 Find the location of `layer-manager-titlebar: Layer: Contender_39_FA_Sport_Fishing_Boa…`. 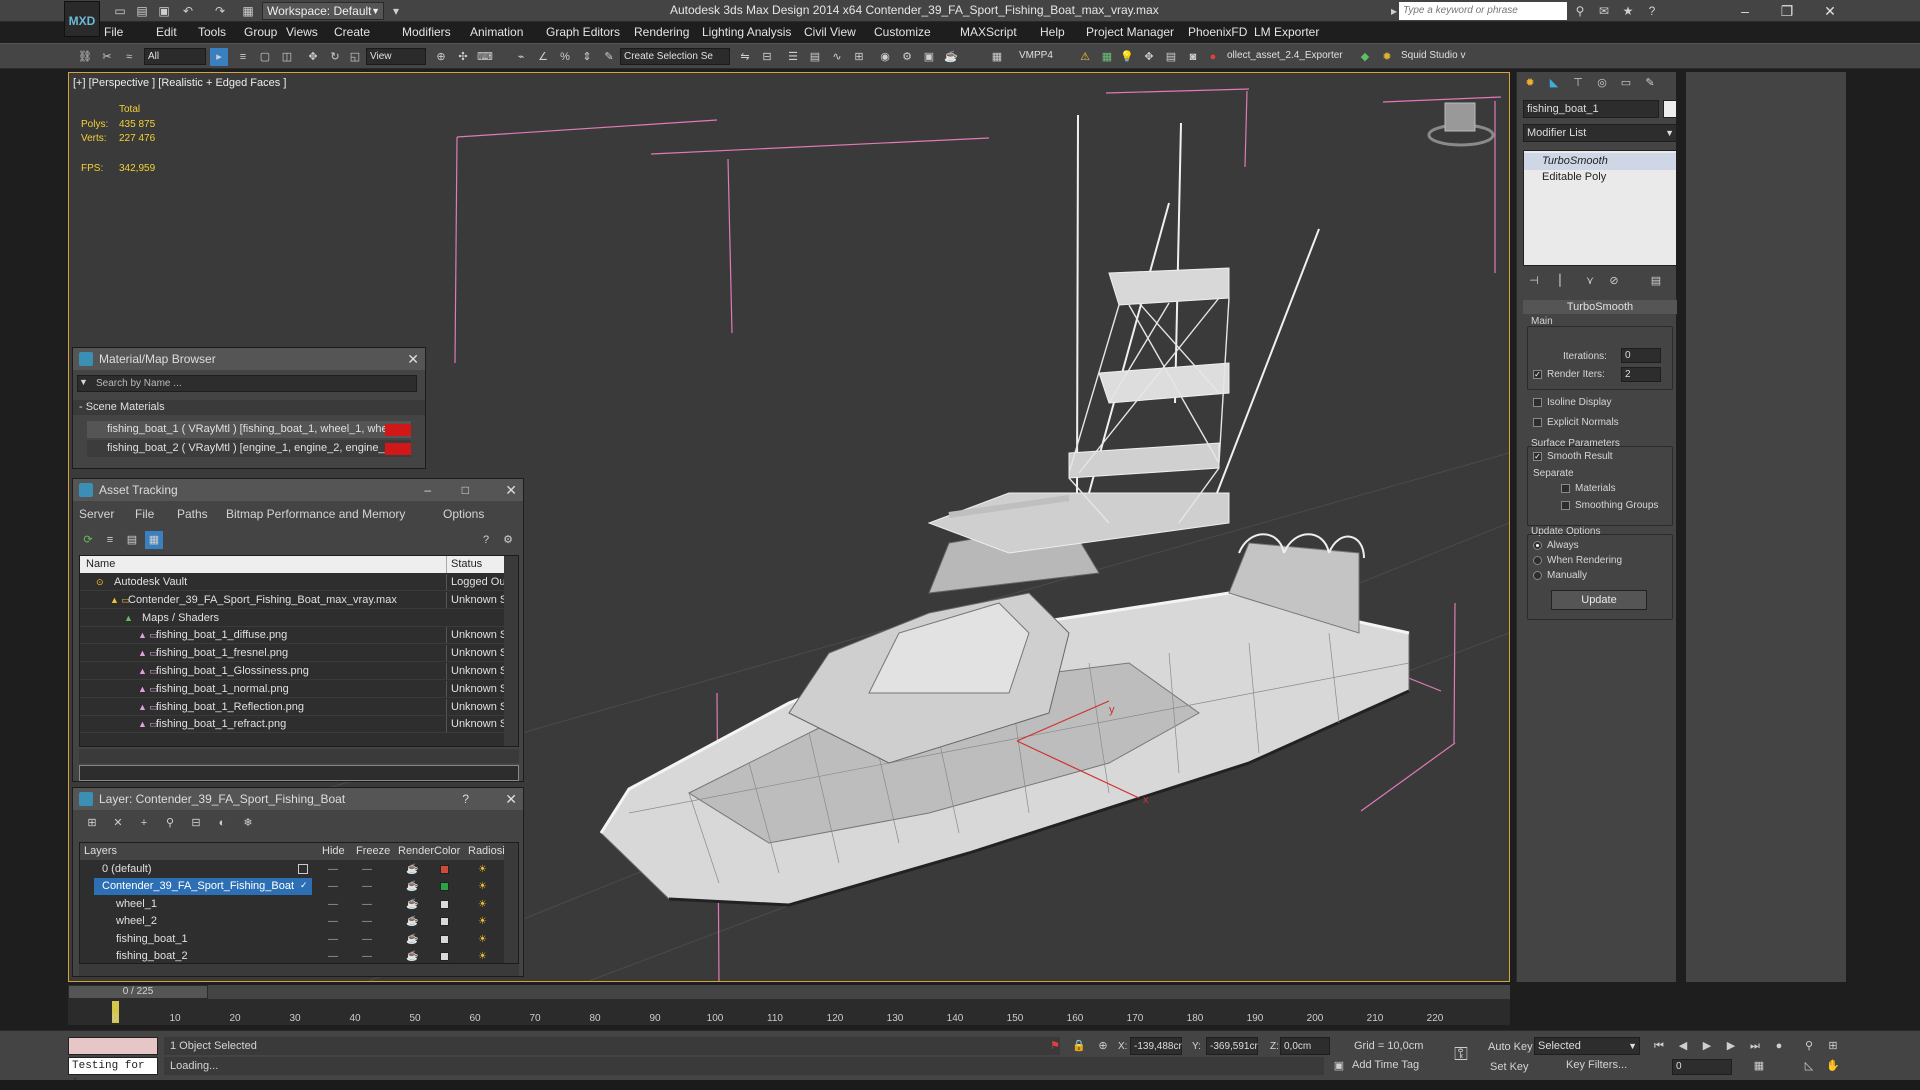

layer-manager-titlebar: Layer: Contender_39_FA_Sport_Fishing_Boa… is located at coordinates (298, 799).